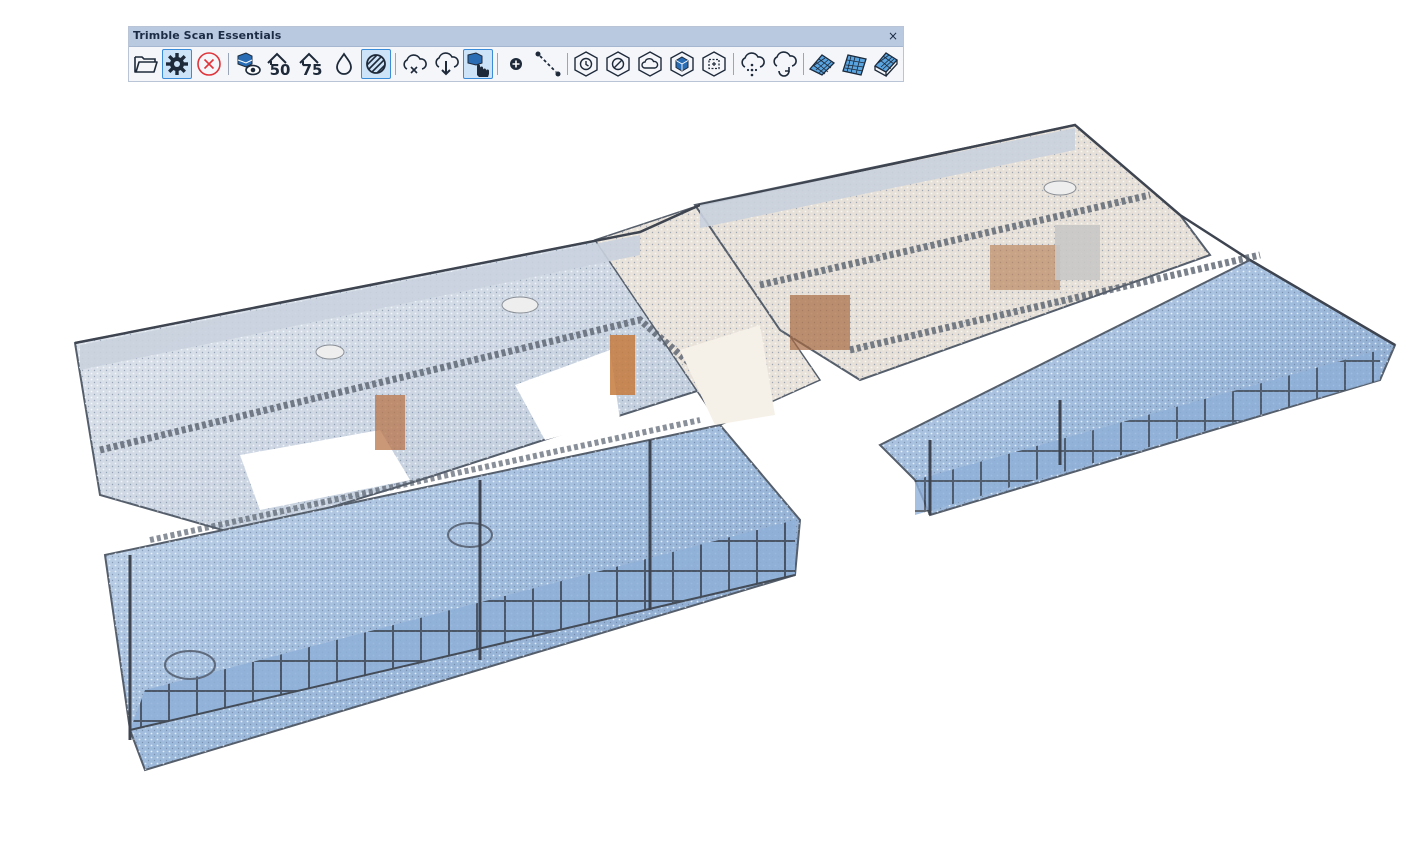  I want to click on hex-slash-icon, so click(618, 64).